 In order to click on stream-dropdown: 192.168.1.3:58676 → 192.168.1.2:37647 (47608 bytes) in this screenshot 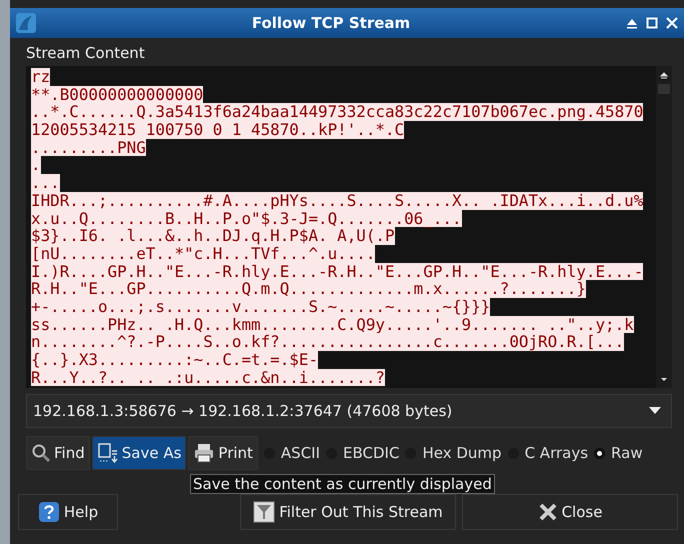, I will do `click(349, 411)`.